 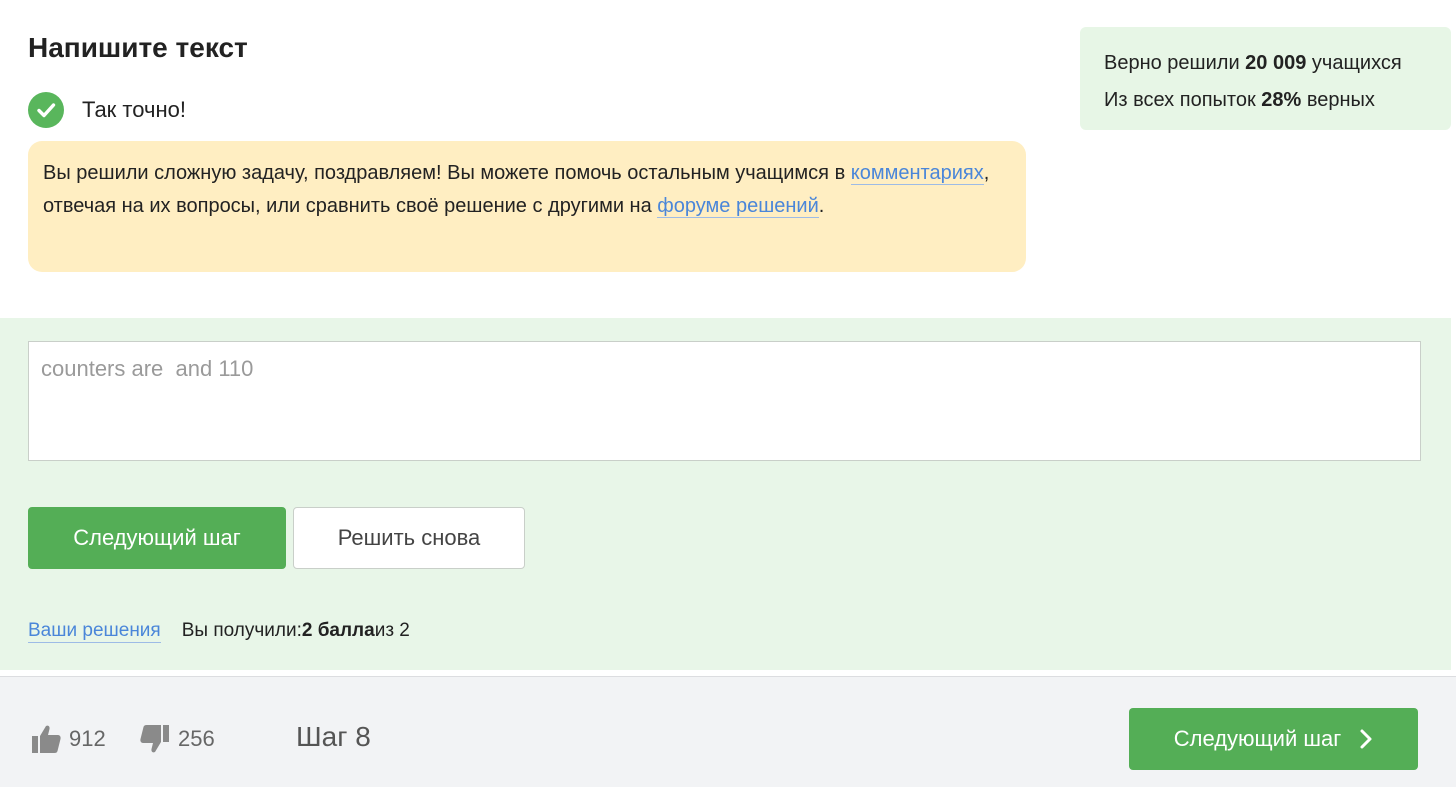 I want to click on dislike-count: 256, so click(x=196, y=738).